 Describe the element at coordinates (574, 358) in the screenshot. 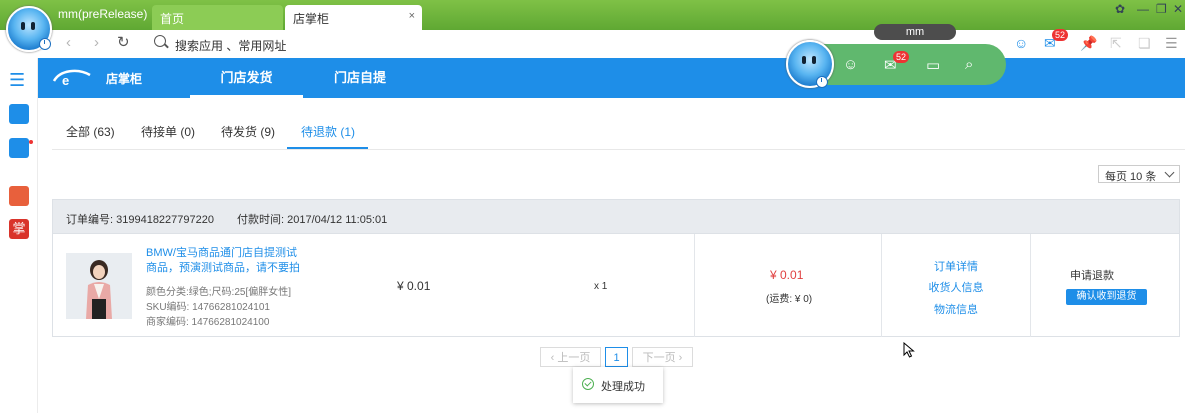

I see `prev-page-label: 上一页` at that location.